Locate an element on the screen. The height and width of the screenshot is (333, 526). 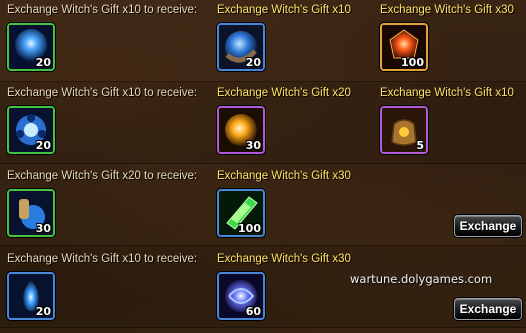
requirement-label: Exchange Witch's Gift x20 to receive: is located at coordinates (102, 176).